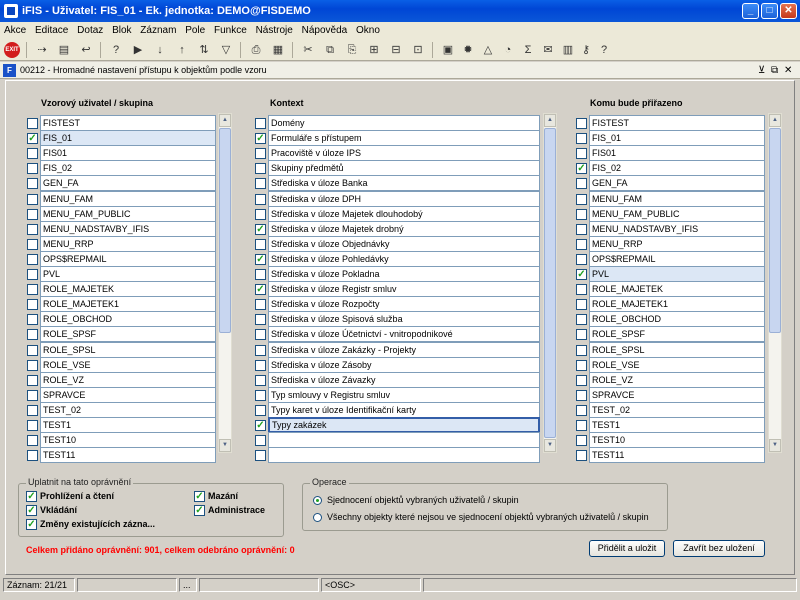  What do you see at coordinates (396, 50) in the screenshot?
I see `delete-record-icon: ⊟` at bounding box center [396, 50].